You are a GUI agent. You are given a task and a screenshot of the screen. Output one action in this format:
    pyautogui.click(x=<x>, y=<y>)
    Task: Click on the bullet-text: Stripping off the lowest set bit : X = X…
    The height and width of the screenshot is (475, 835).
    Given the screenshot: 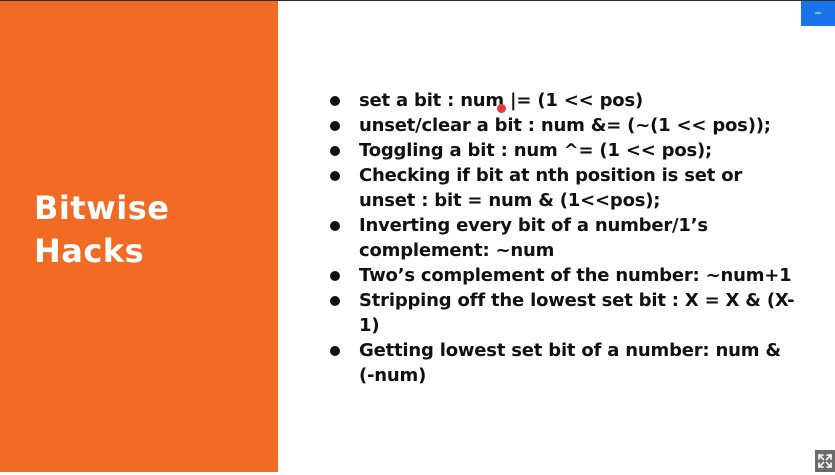 What is the action you would take?
    pyautogui.click(x=577, y=313)
    